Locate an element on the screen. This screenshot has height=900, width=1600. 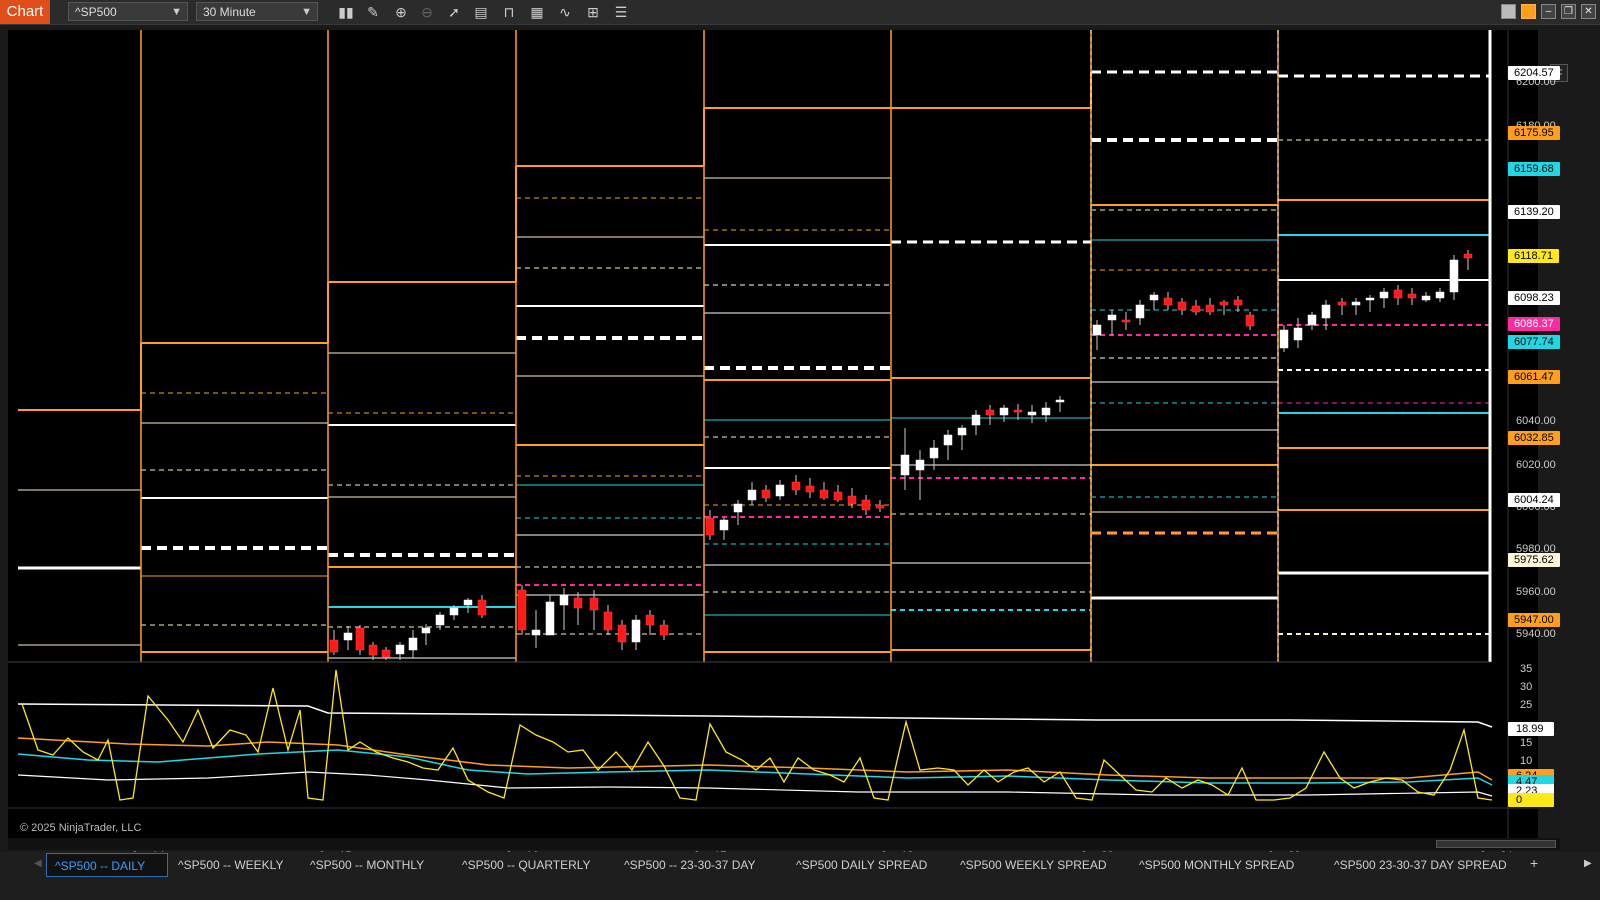
chart-tab: ^SP500 -- 23-30-37 DAY is located at coordinates (689, 865).